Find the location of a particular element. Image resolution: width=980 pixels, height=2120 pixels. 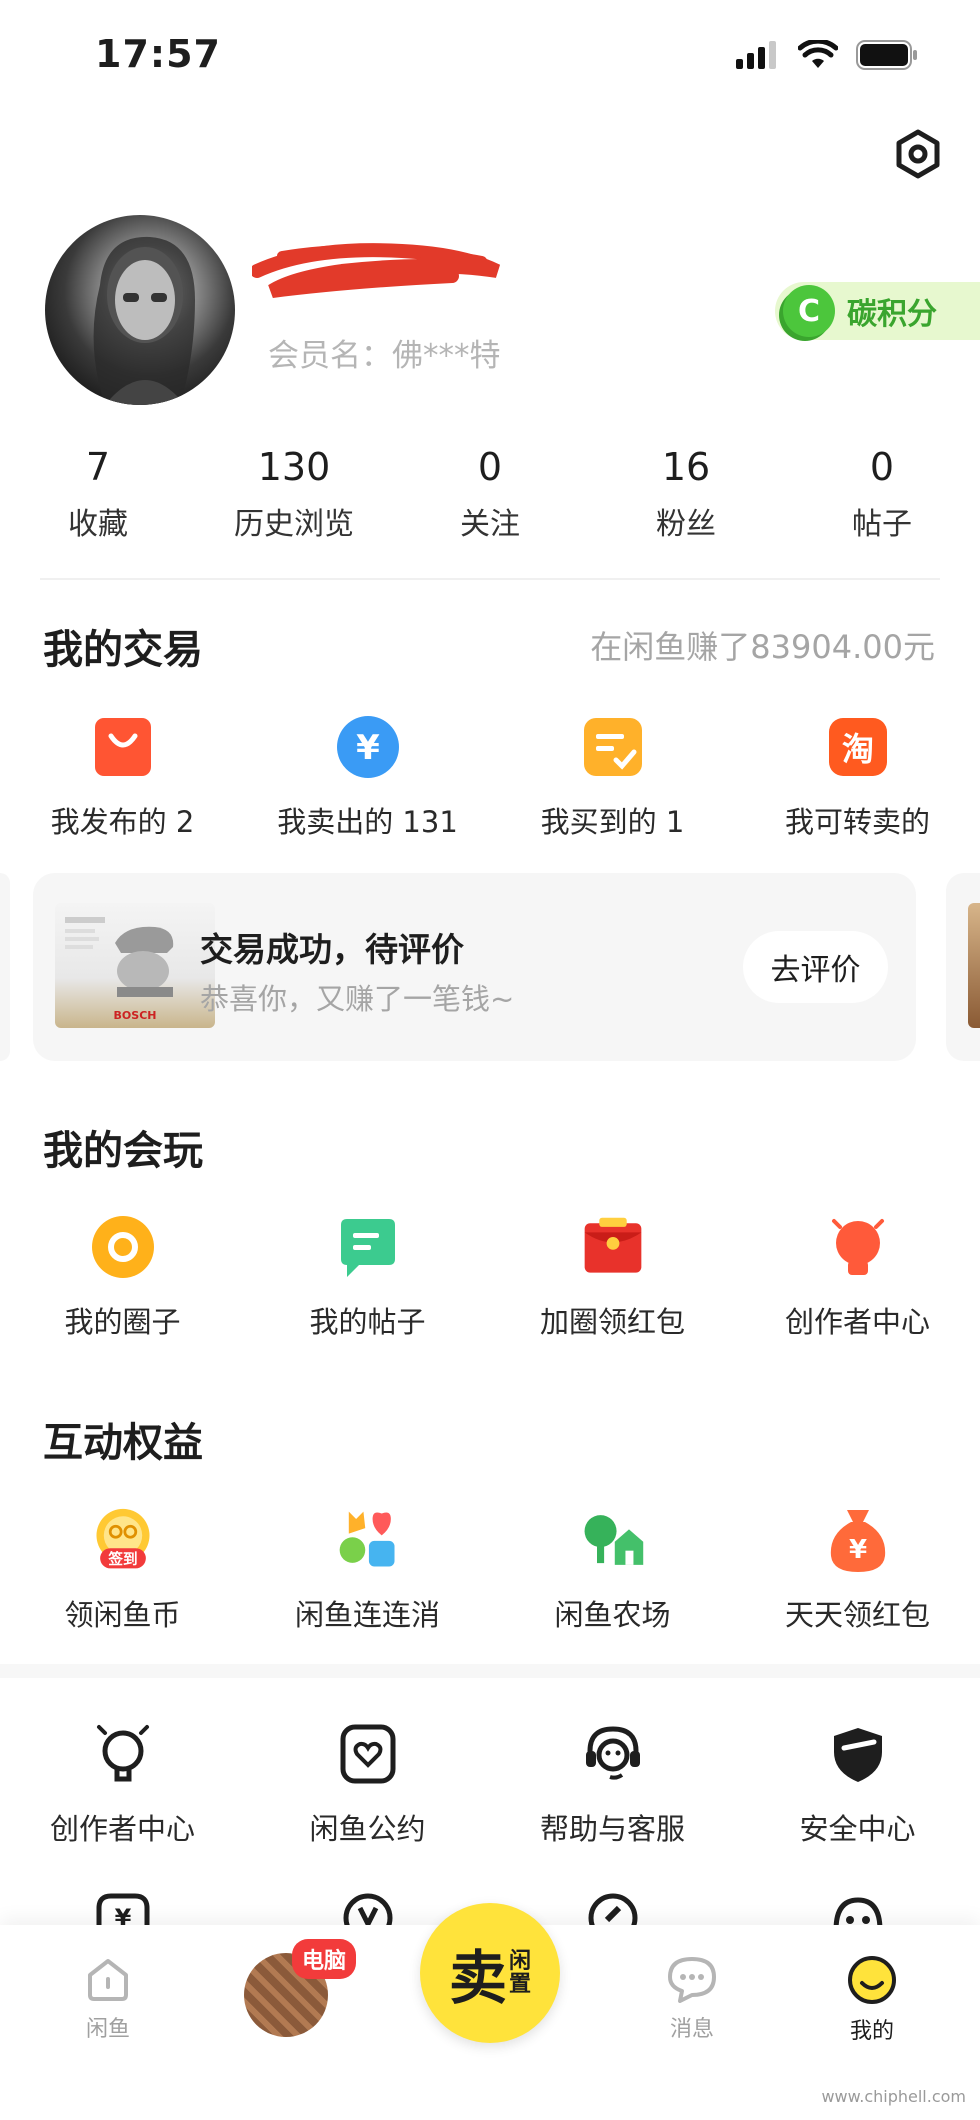

service-security-label: 安全中心 is located at coordinates (857, 1829).